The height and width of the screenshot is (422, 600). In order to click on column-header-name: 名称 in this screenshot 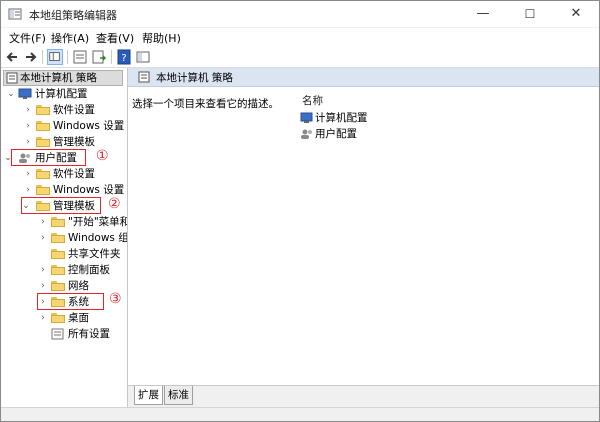, I will do `click(312, 100)`.